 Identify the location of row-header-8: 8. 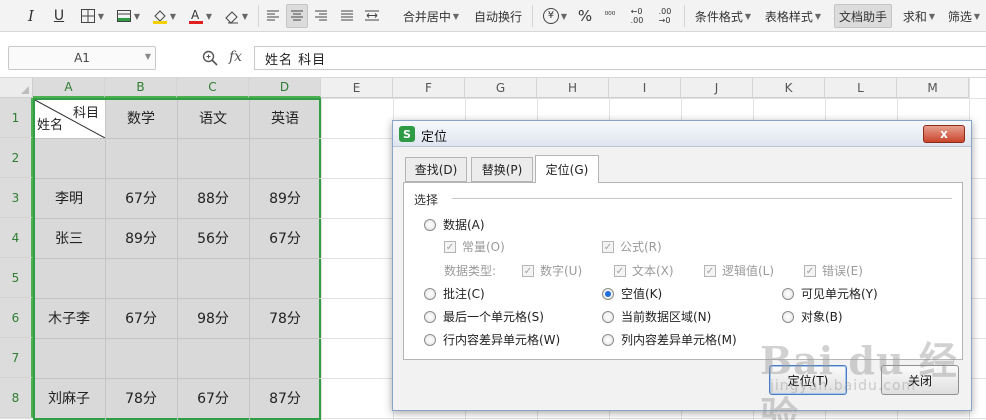
(16, 398).